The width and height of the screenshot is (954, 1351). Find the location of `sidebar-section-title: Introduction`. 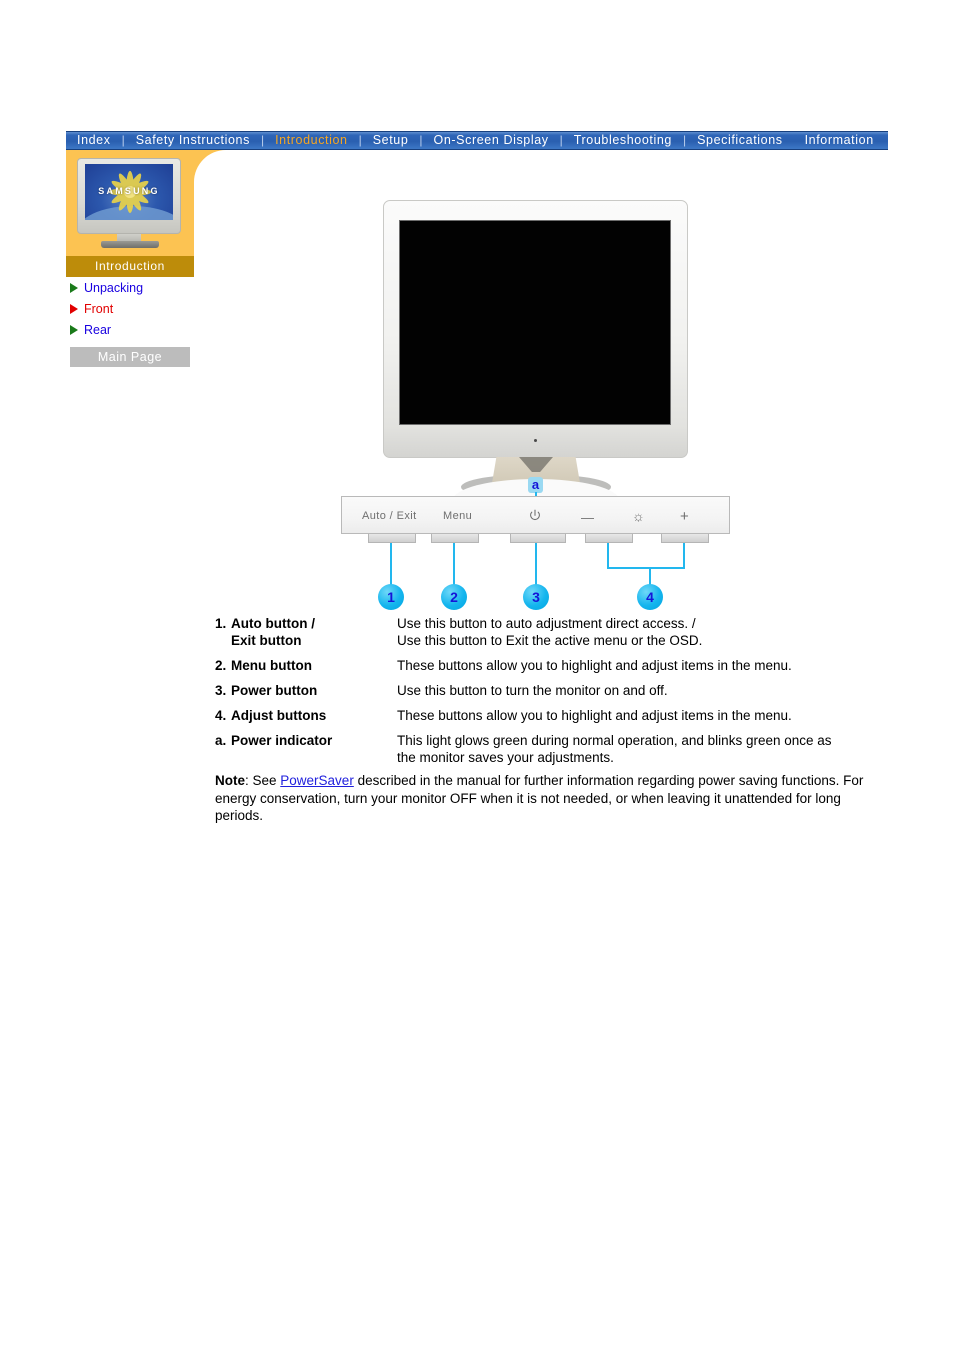

sidebar-section-title: Introduction is located at coordinates (130, 266).